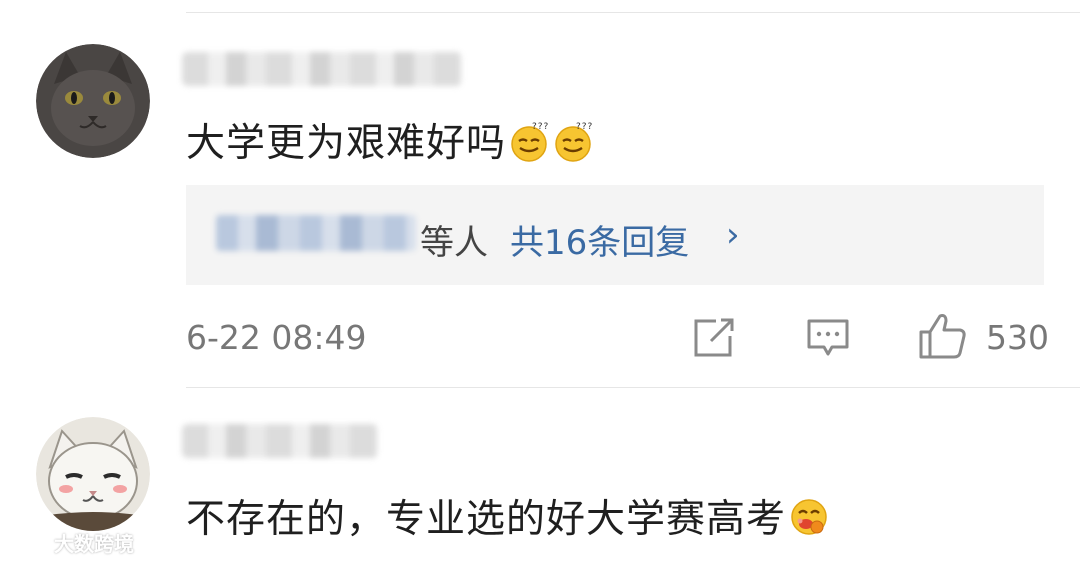 This screenshot has width=1080, height=561. Describe the element at coordinates (486, 519) in the screenshot. I see `comment-text: 不存在的，专业选的好大学赛高考` at that location.